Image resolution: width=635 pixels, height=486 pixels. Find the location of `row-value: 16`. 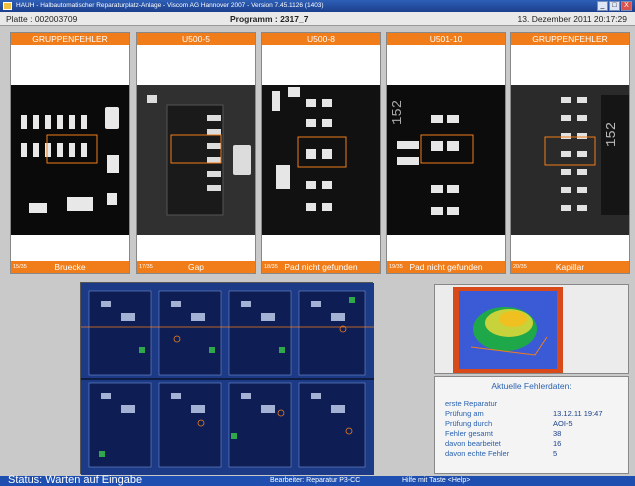

row-value: 16 is located at coordinates (557, 443).